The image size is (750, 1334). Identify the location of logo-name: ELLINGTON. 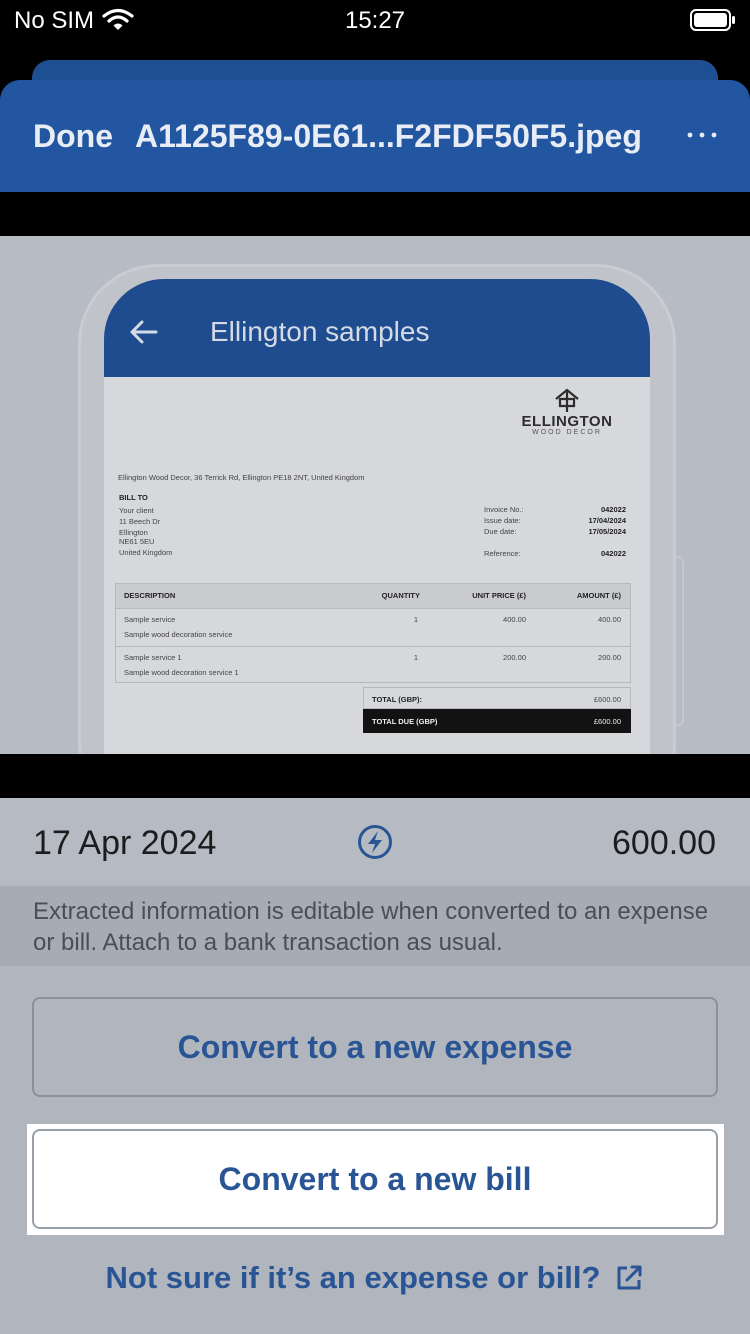
(567, 421).